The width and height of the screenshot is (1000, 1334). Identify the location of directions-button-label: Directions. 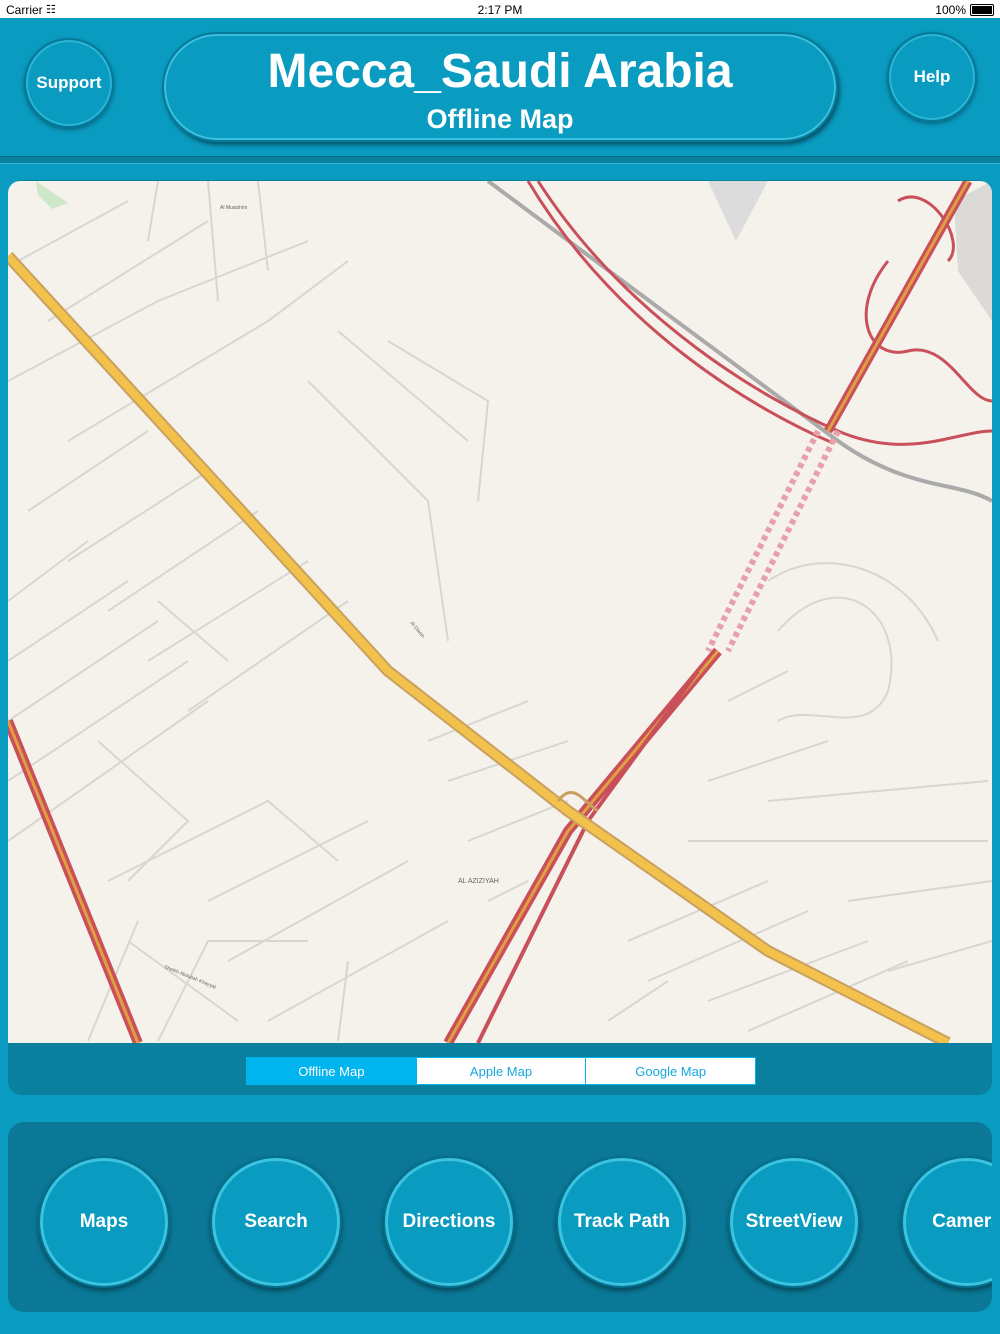
(449, 1221).